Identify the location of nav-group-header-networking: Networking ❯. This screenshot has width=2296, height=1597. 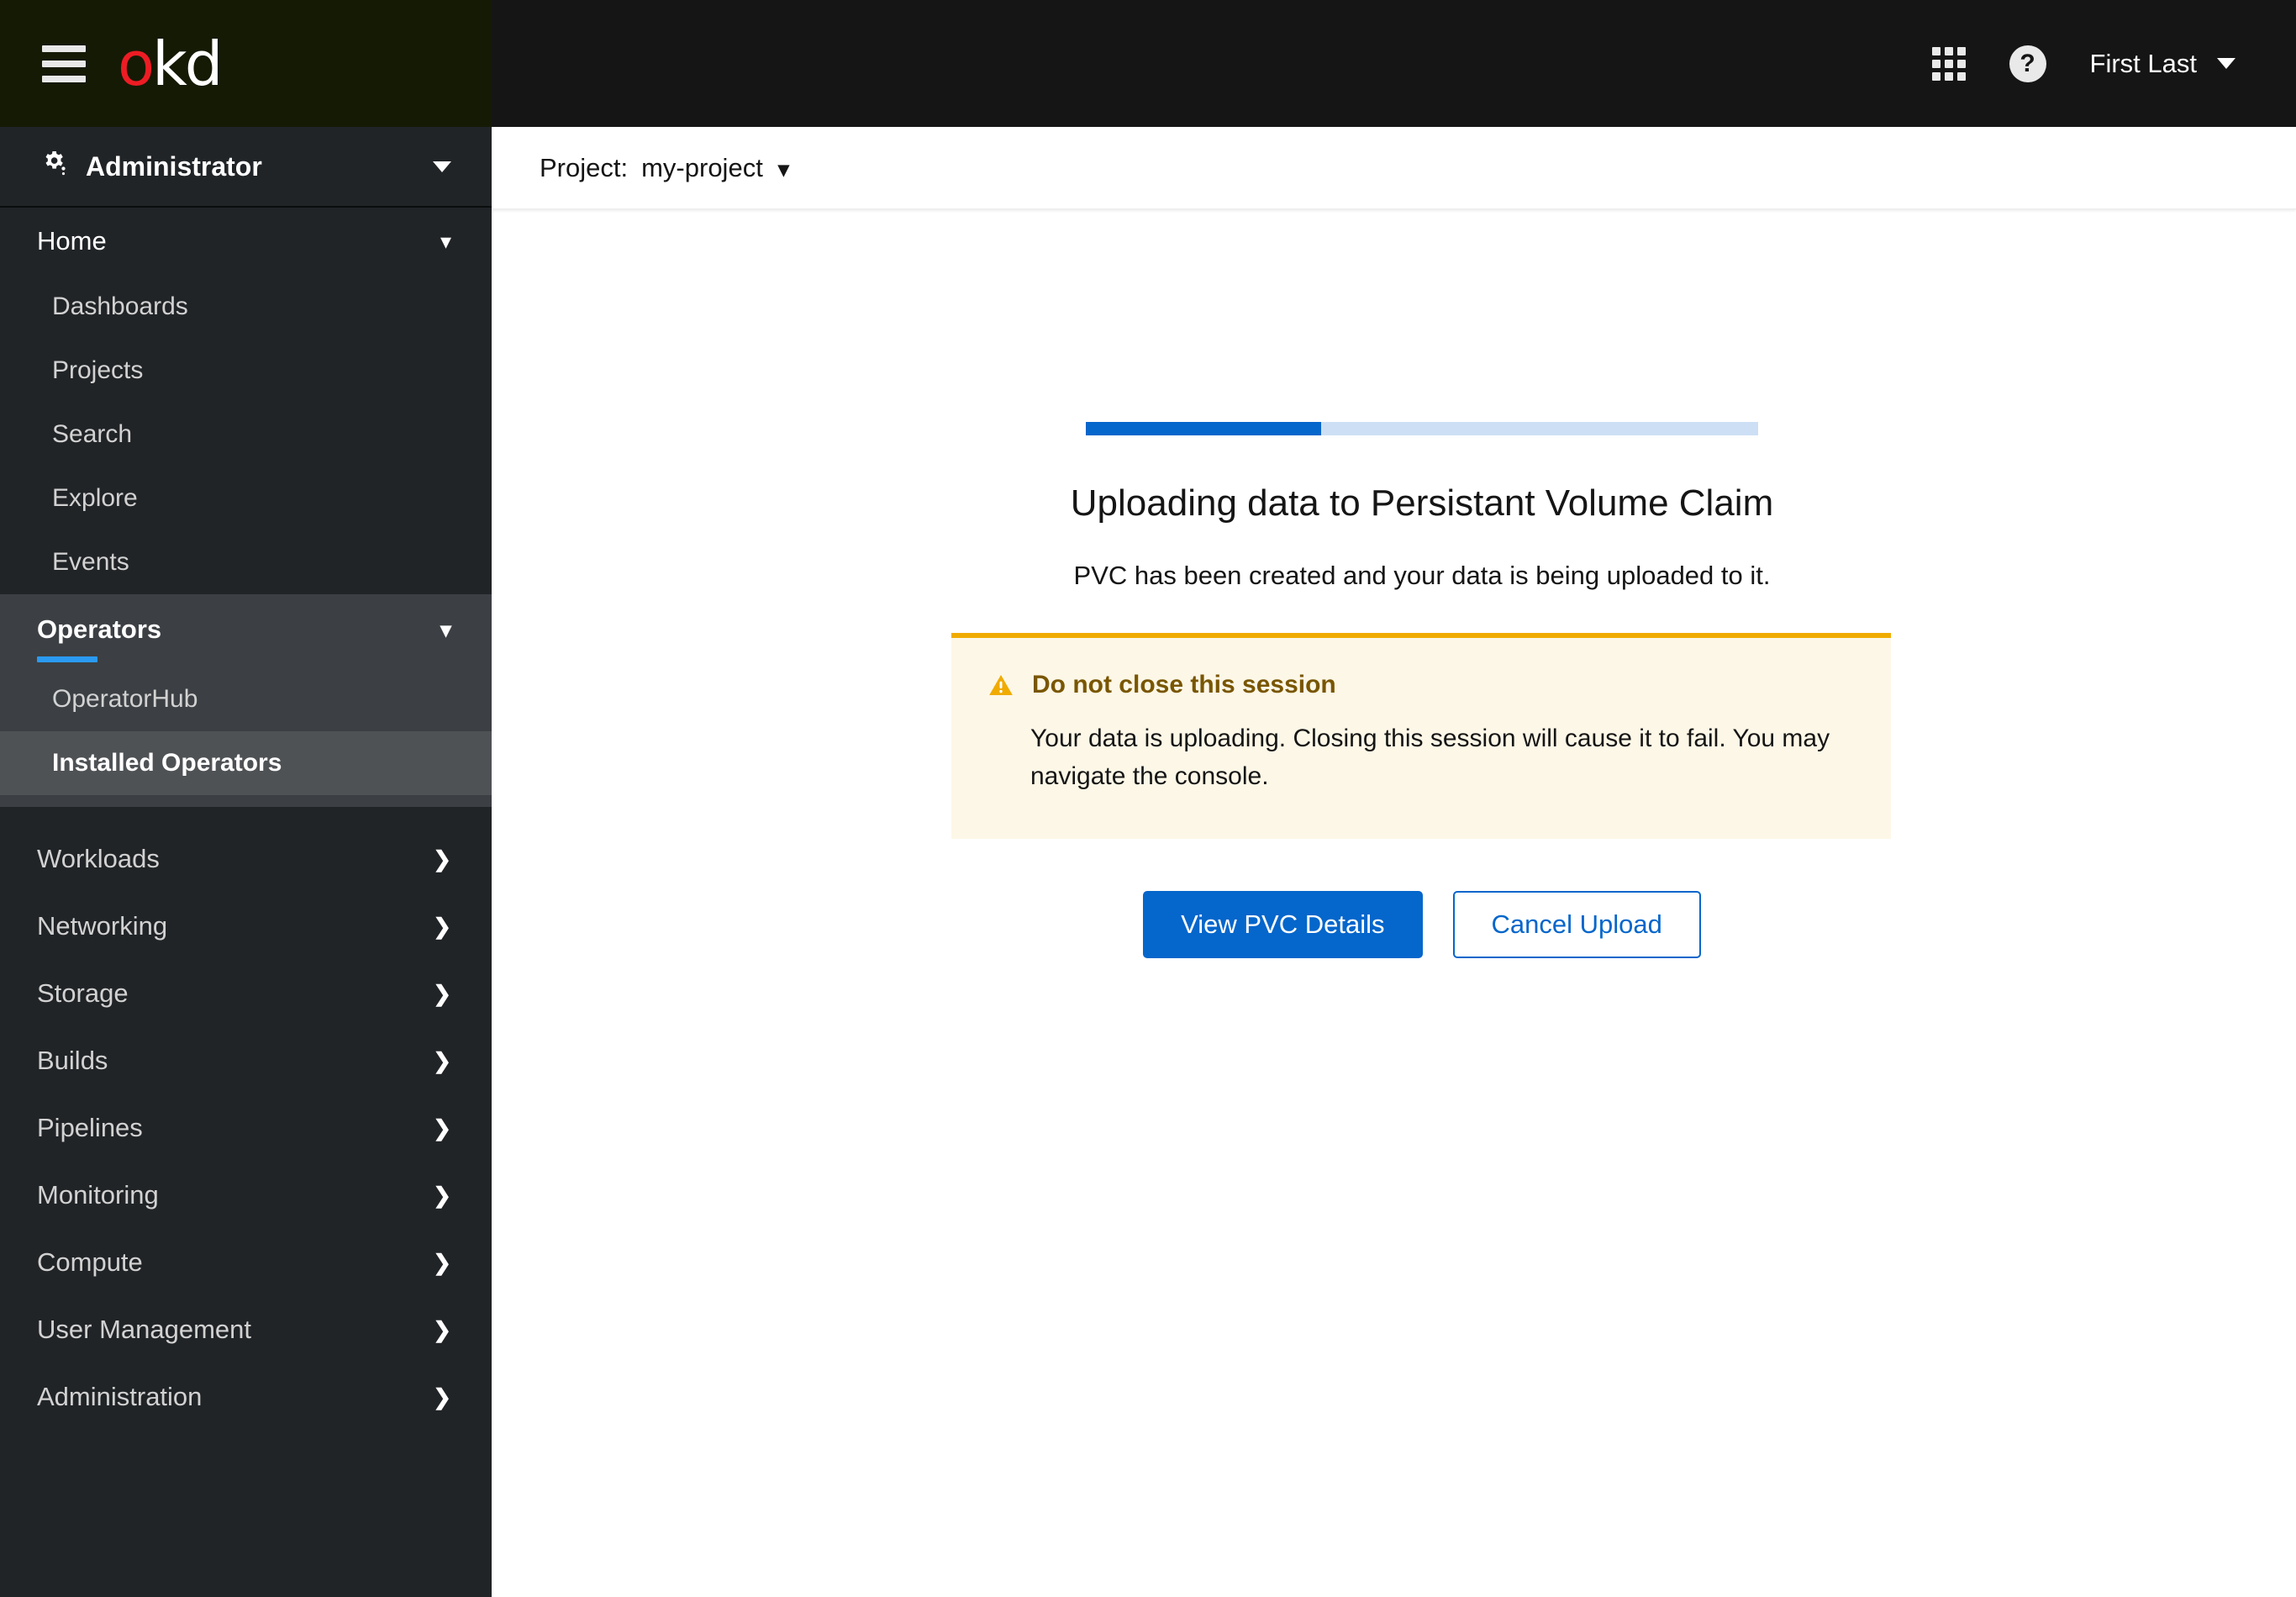
(246, 926).